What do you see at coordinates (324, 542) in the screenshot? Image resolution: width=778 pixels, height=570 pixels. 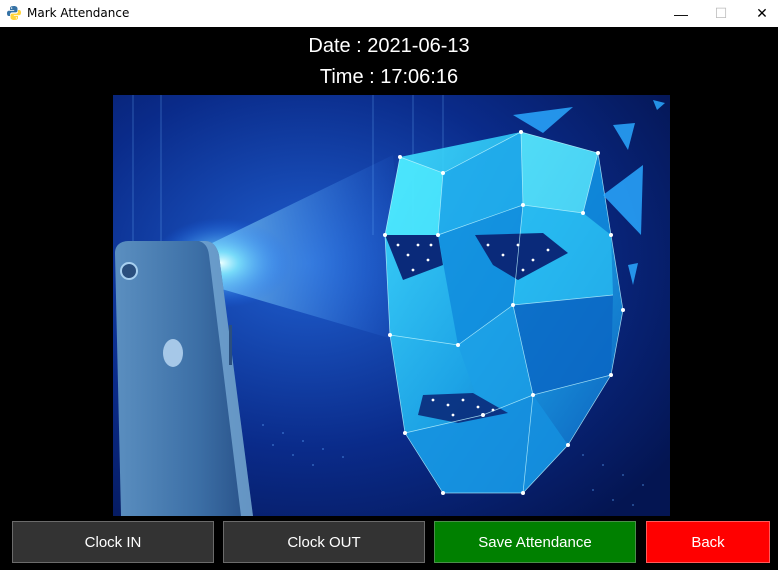 I see `clock-out-button: Clock OUT` at bounding box center [324, 542].